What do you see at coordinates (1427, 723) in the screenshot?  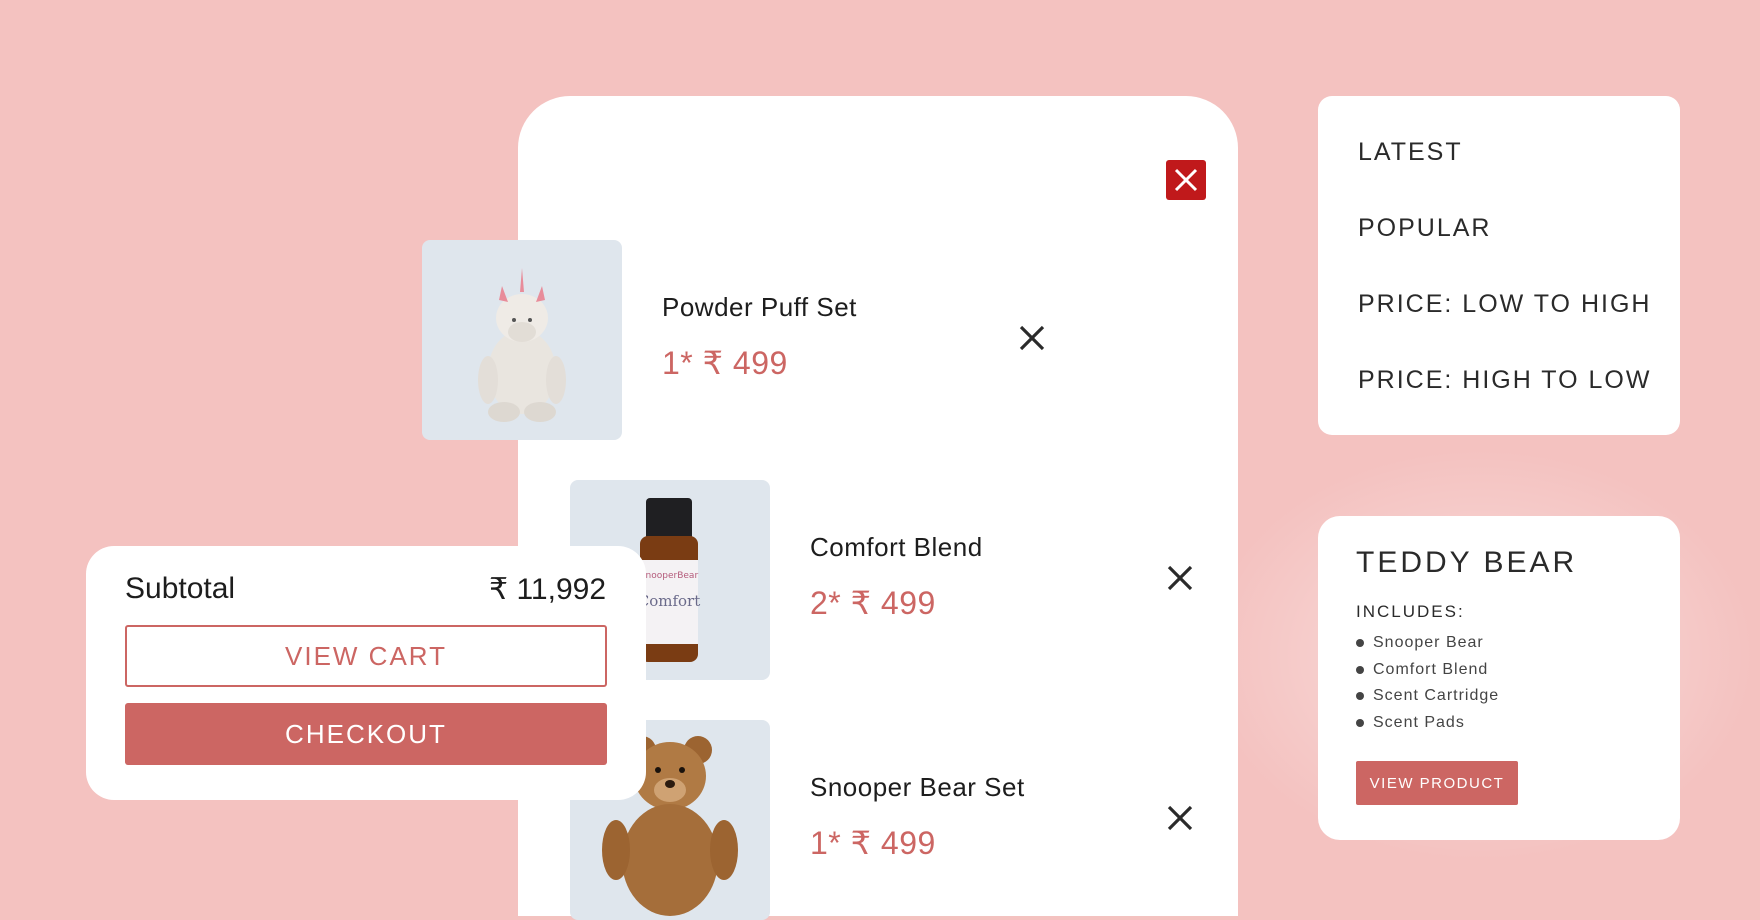 I see `includes-item: Scent Pads` at bounding box center [1427, 723].